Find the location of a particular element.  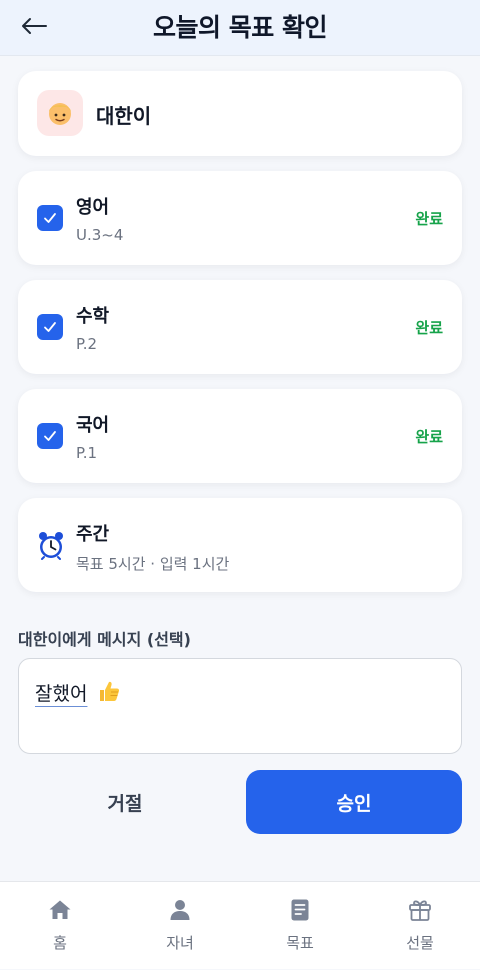

header-bar: 오늘의 목표 확인 is located at coordinates (240, 28).